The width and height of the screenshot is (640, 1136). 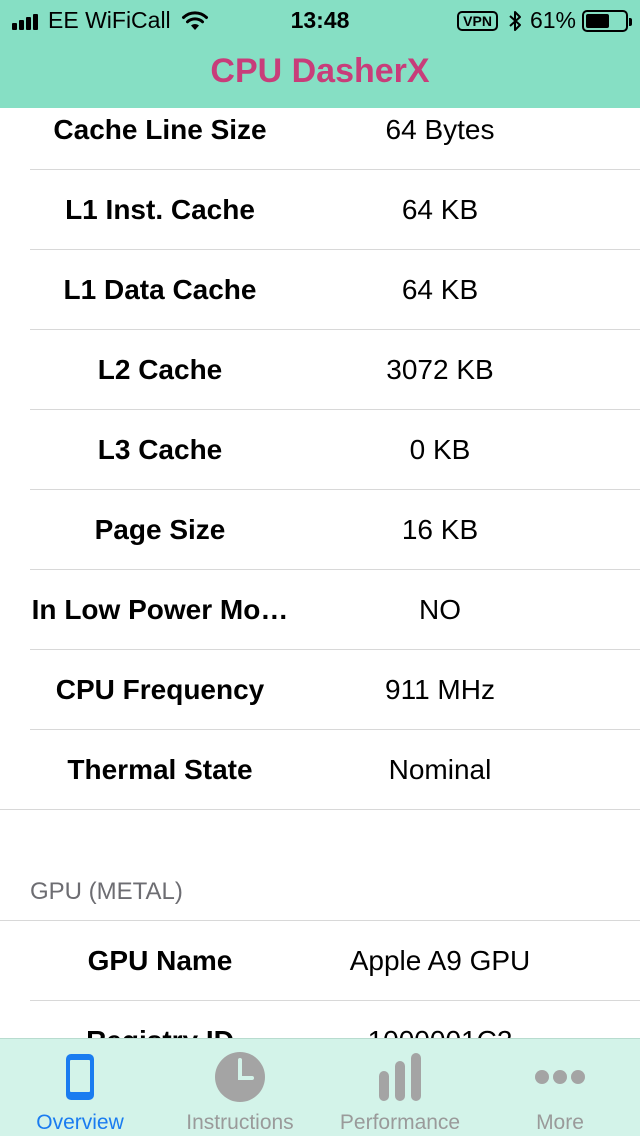 What do you see at coordinates (160, 689) in the screenshot?
I see `row-label: CPU Frequency` at bounding box center [160, 689].